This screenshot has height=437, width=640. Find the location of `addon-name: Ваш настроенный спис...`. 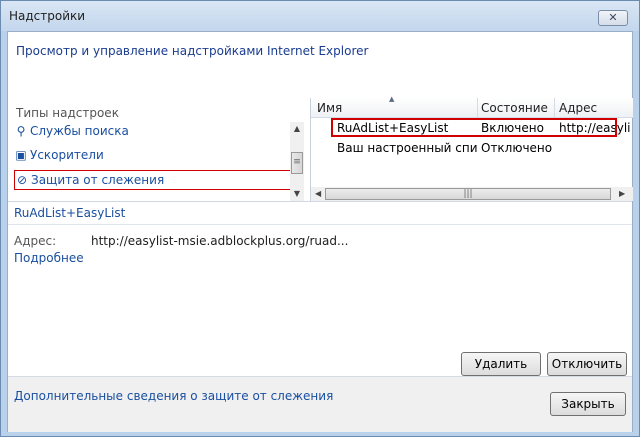

addon-name: Ваш настроенный спис... is located at coordinates (407, 148).